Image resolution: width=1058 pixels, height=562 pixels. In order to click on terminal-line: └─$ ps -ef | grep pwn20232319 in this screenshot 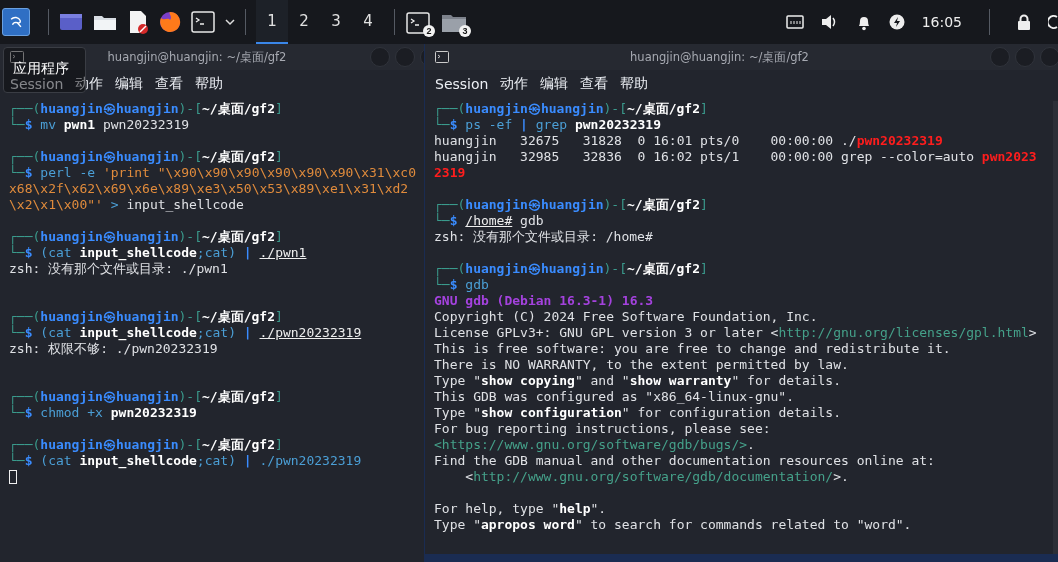, I will do `click(548, 125)`.